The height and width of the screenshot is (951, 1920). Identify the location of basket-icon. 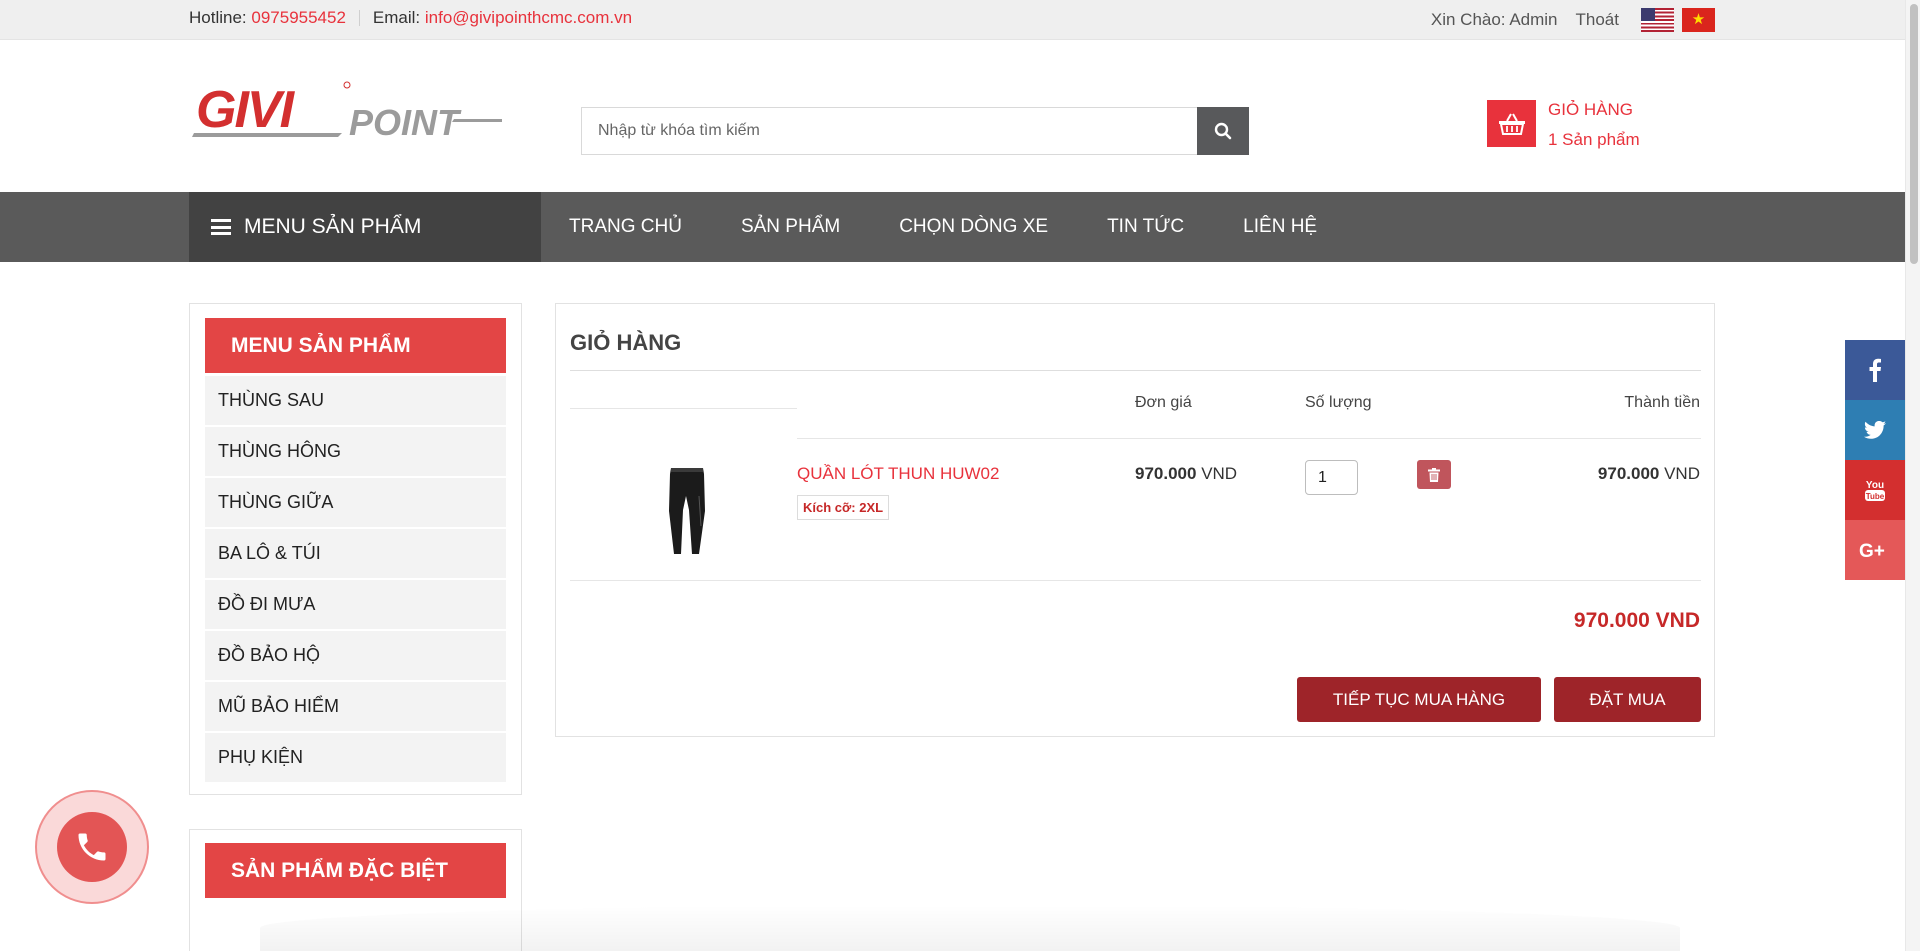
(1511, 123).